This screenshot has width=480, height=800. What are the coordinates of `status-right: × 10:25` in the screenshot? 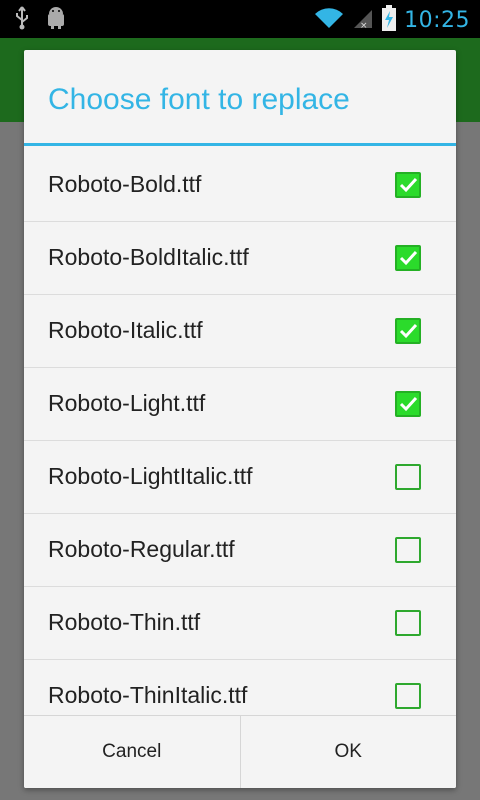 It's located at (392, 20).